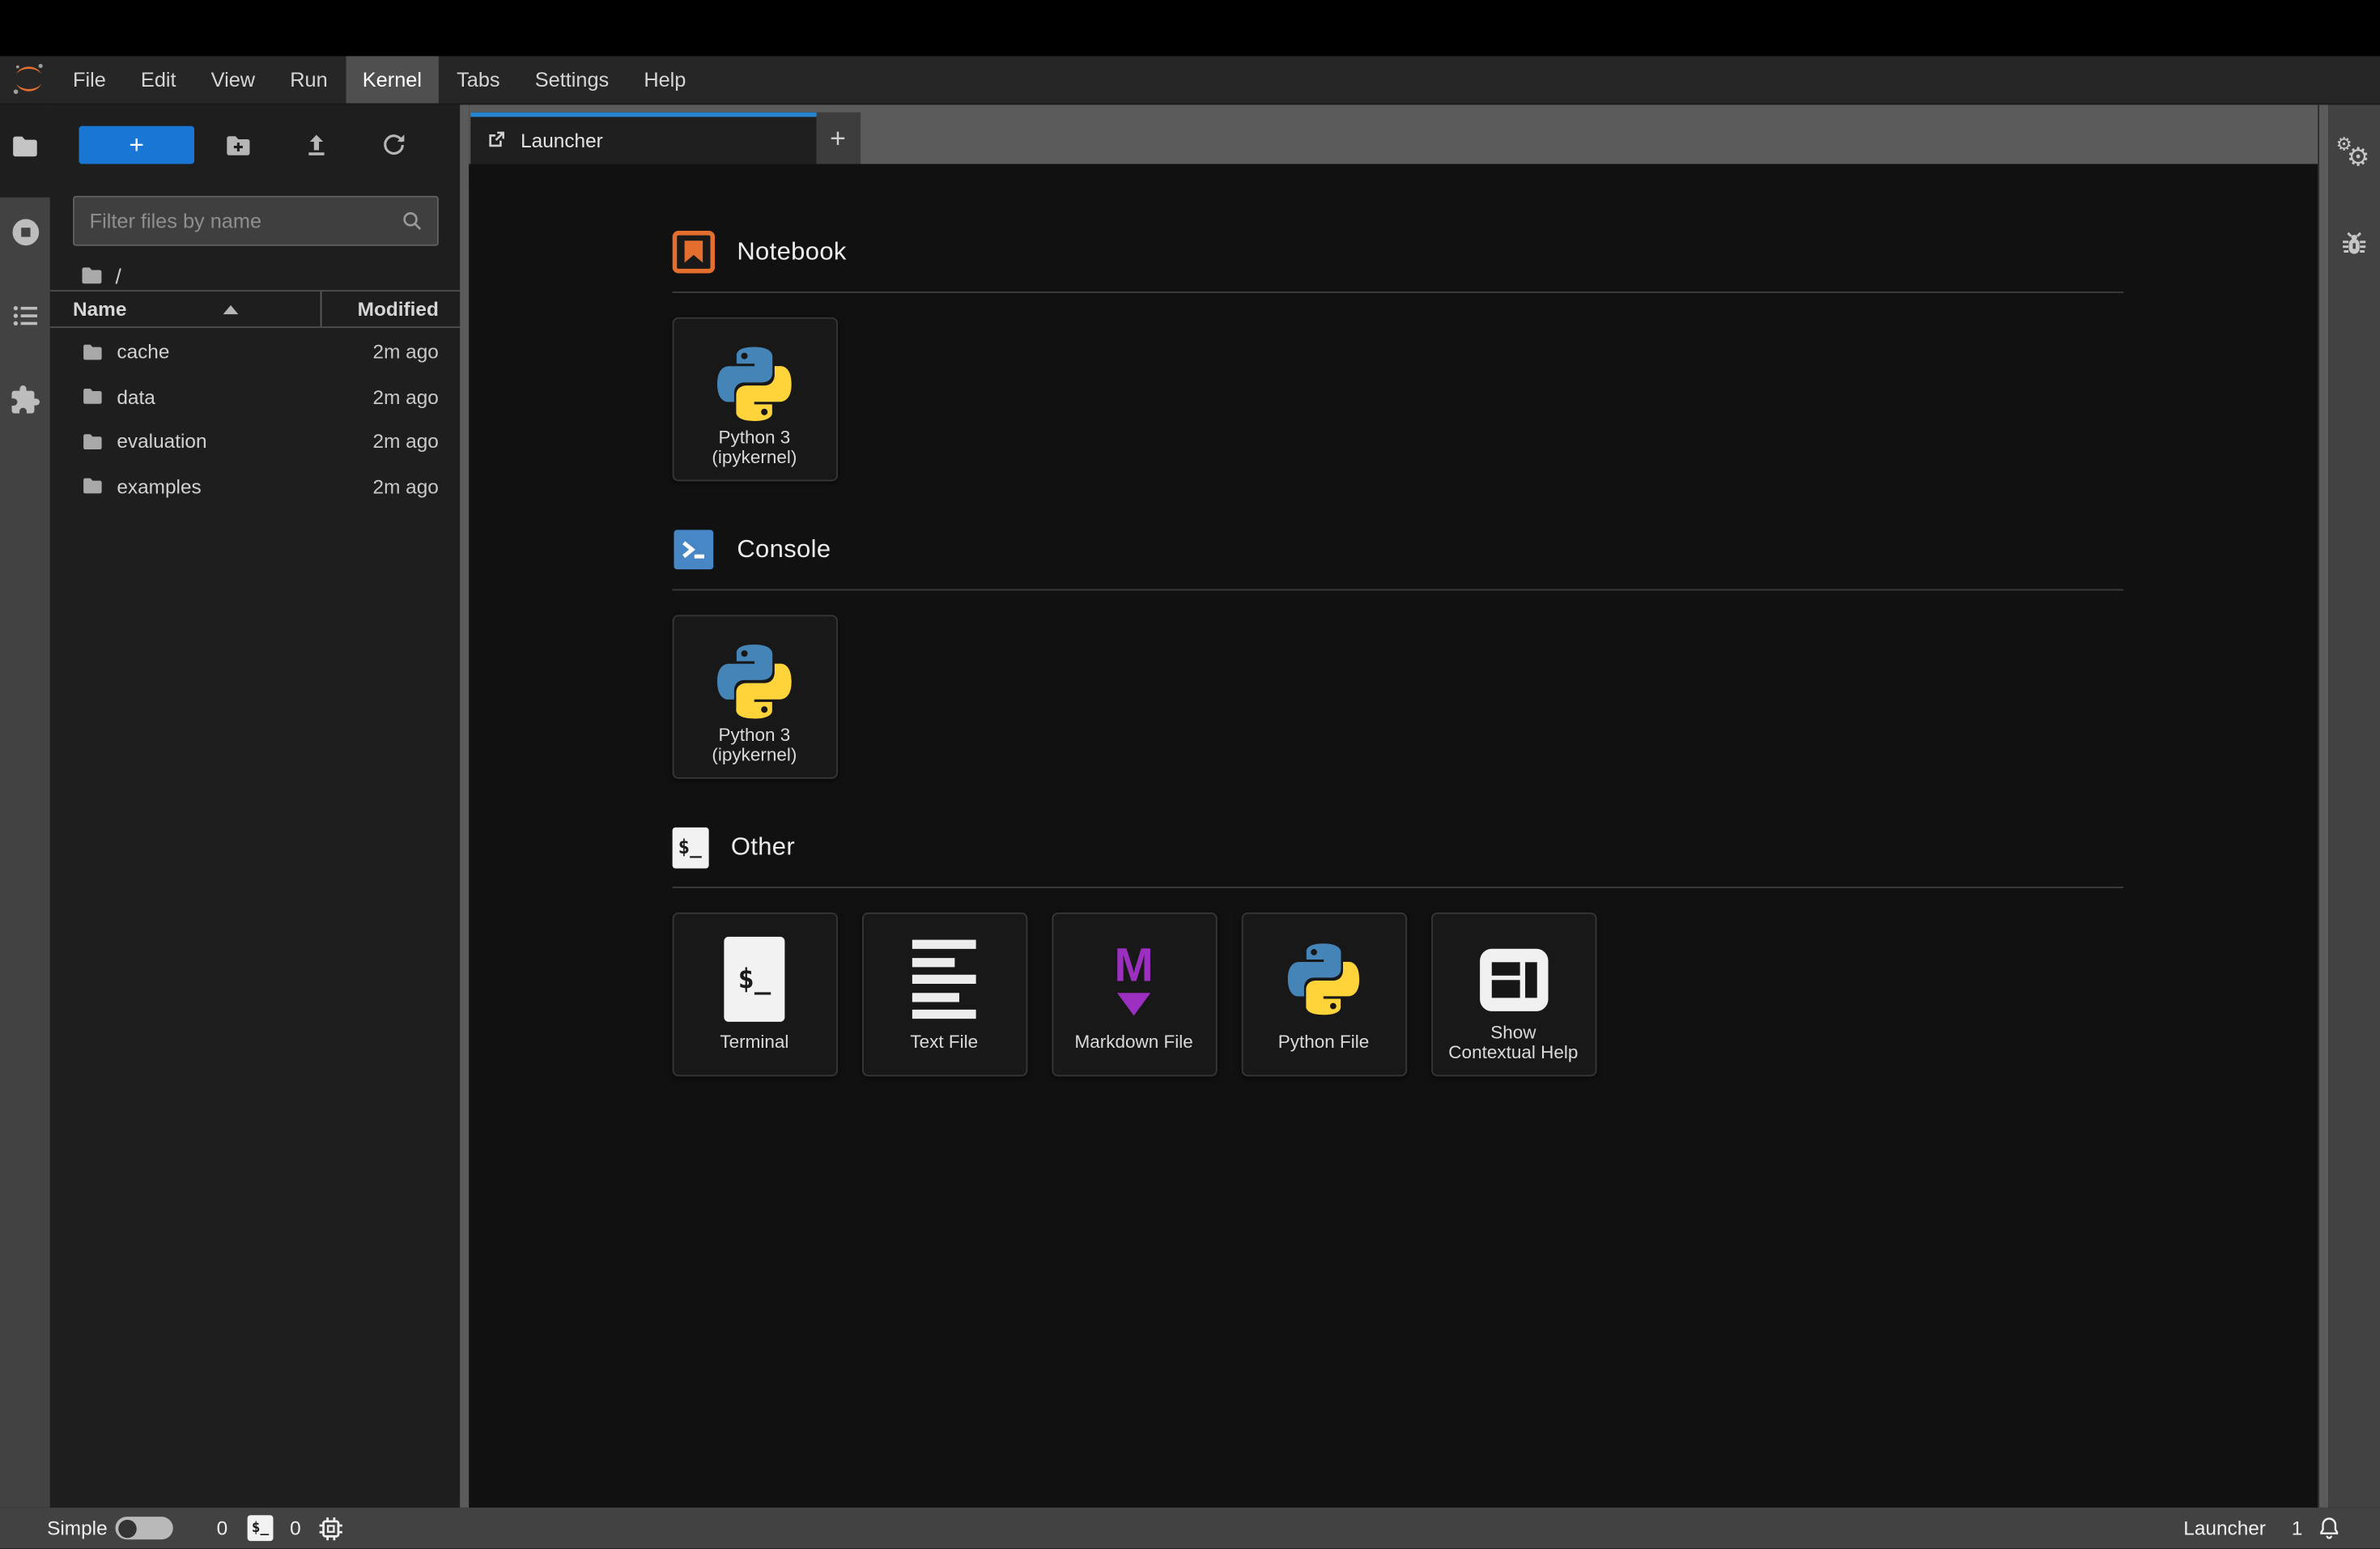 This screenshot has height=1549, width=2380. I want to click on card-label: Python File, so click(1323, 1042).